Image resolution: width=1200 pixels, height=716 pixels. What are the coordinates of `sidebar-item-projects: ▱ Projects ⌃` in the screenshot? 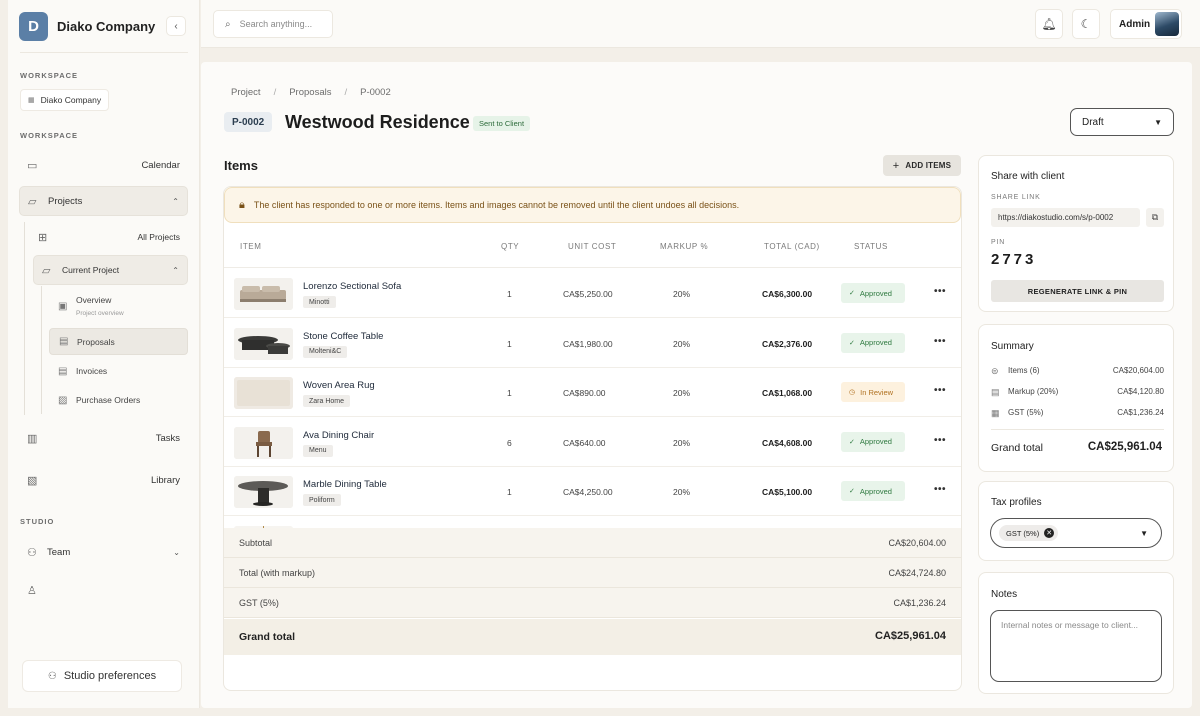 It's located at (103, 201).